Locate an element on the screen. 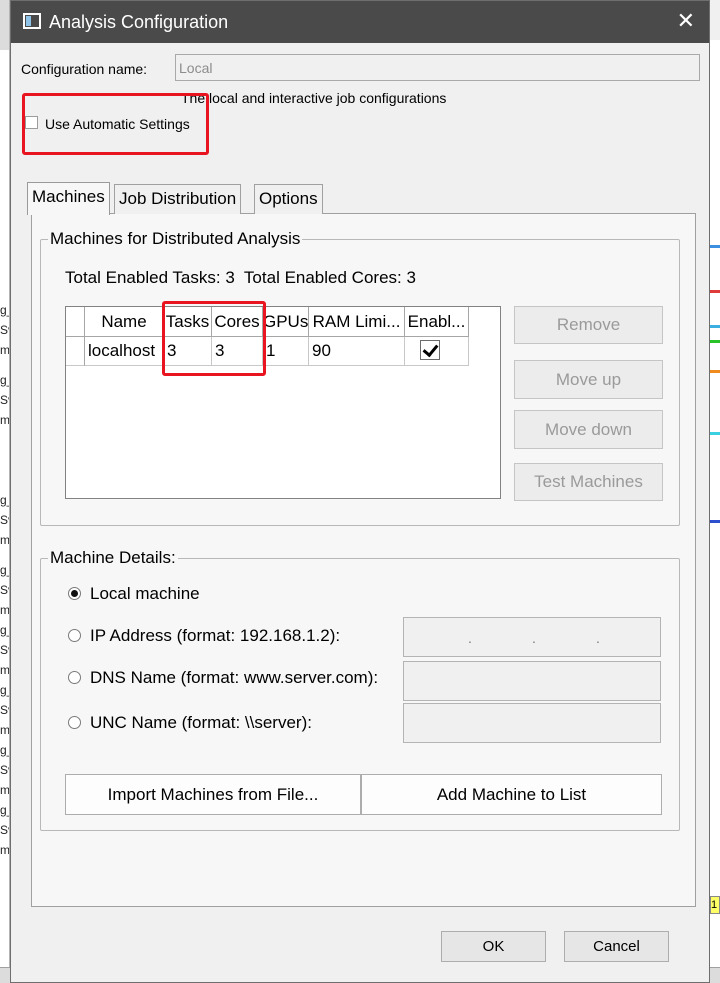  ip-address-radio is located at coordinates (74, 635).